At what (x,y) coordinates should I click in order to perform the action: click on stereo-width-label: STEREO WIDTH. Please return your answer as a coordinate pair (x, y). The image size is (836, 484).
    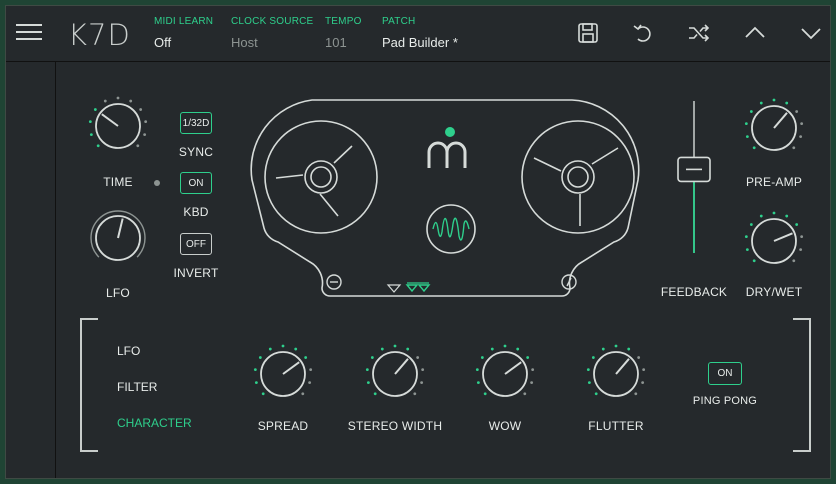
    Looking at the image, I should click on (395, 426).